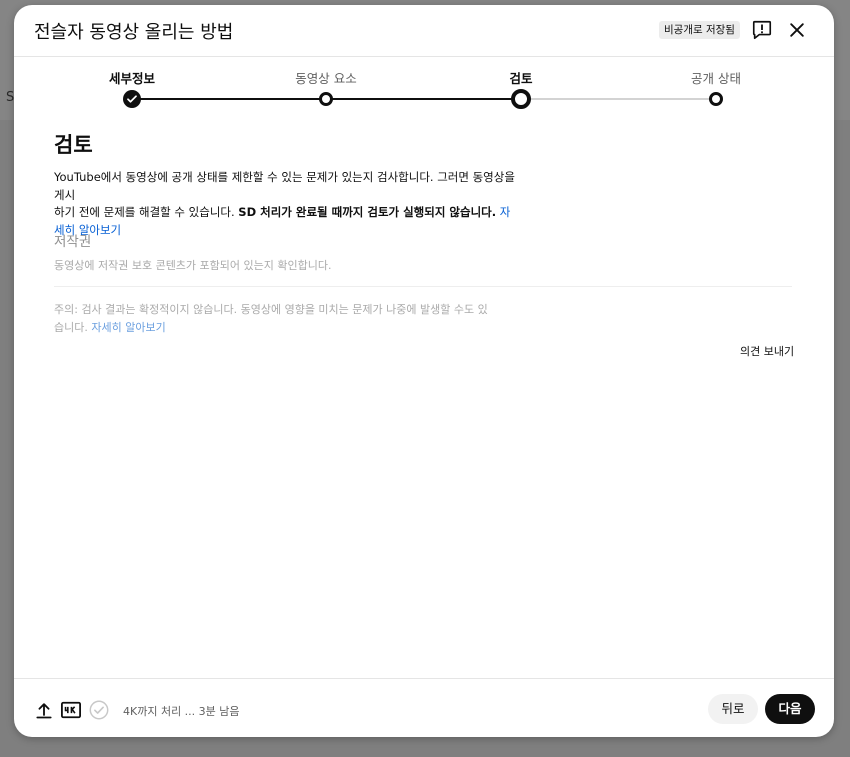  I want to click on step-dot-details, so click(132, 99).